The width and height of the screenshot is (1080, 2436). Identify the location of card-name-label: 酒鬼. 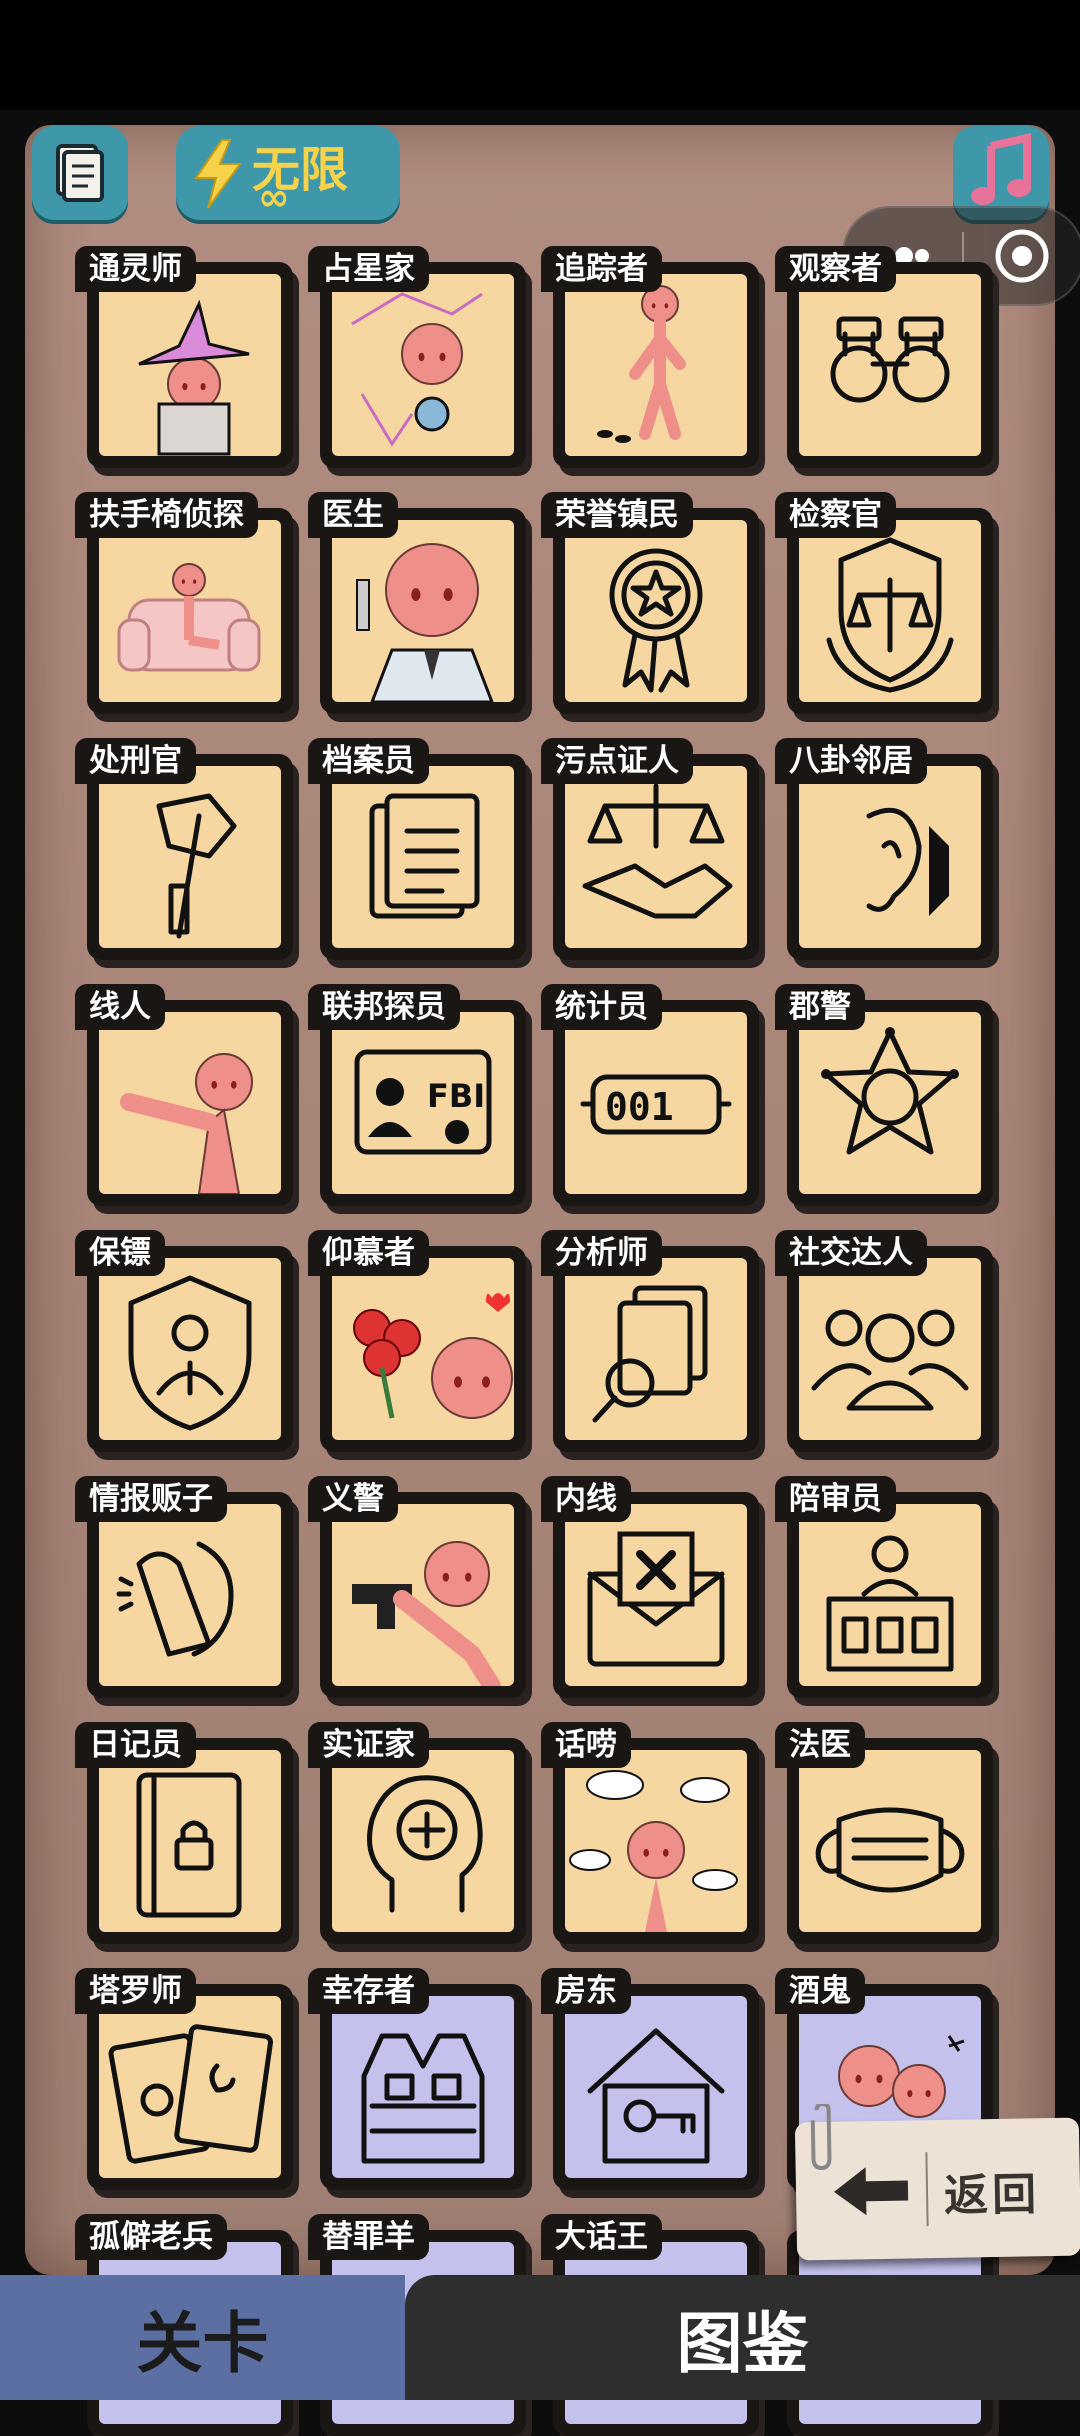
(820, 1991).